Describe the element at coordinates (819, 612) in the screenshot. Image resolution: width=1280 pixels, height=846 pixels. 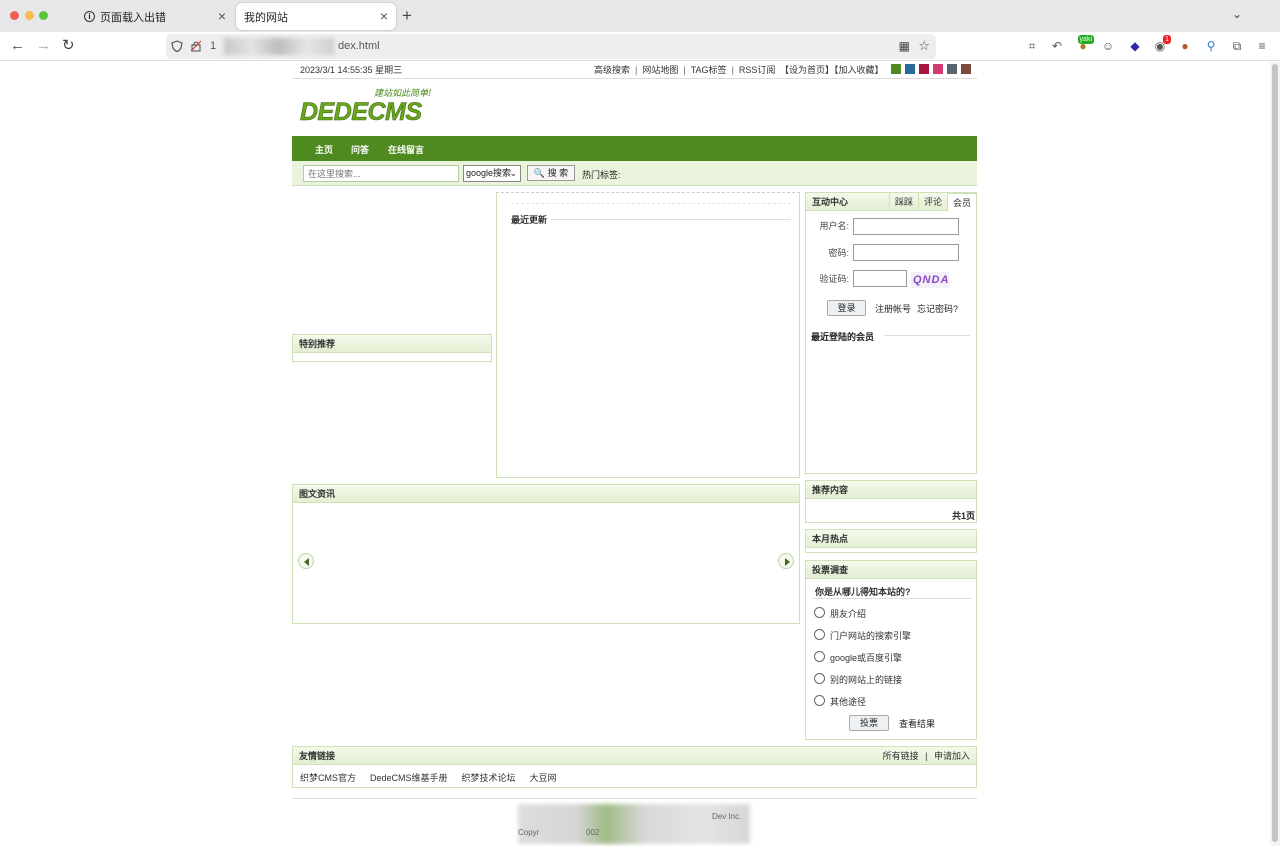
I see `vote-radio-friend` at that location.